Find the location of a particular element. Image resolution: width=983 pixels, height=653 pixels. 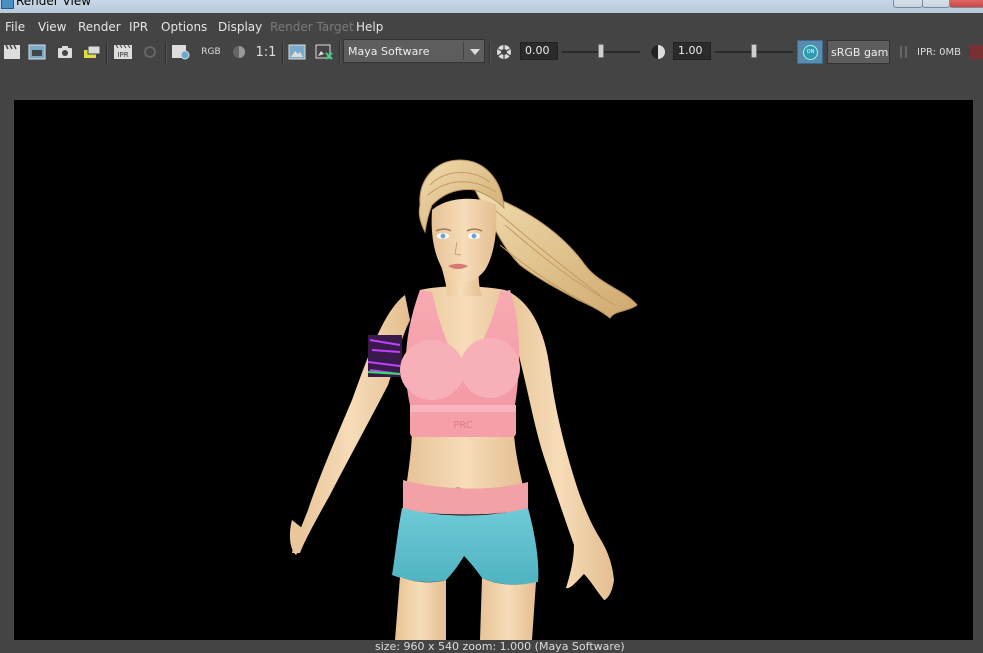

menu-options: Options is located at coordinates (184, 27).